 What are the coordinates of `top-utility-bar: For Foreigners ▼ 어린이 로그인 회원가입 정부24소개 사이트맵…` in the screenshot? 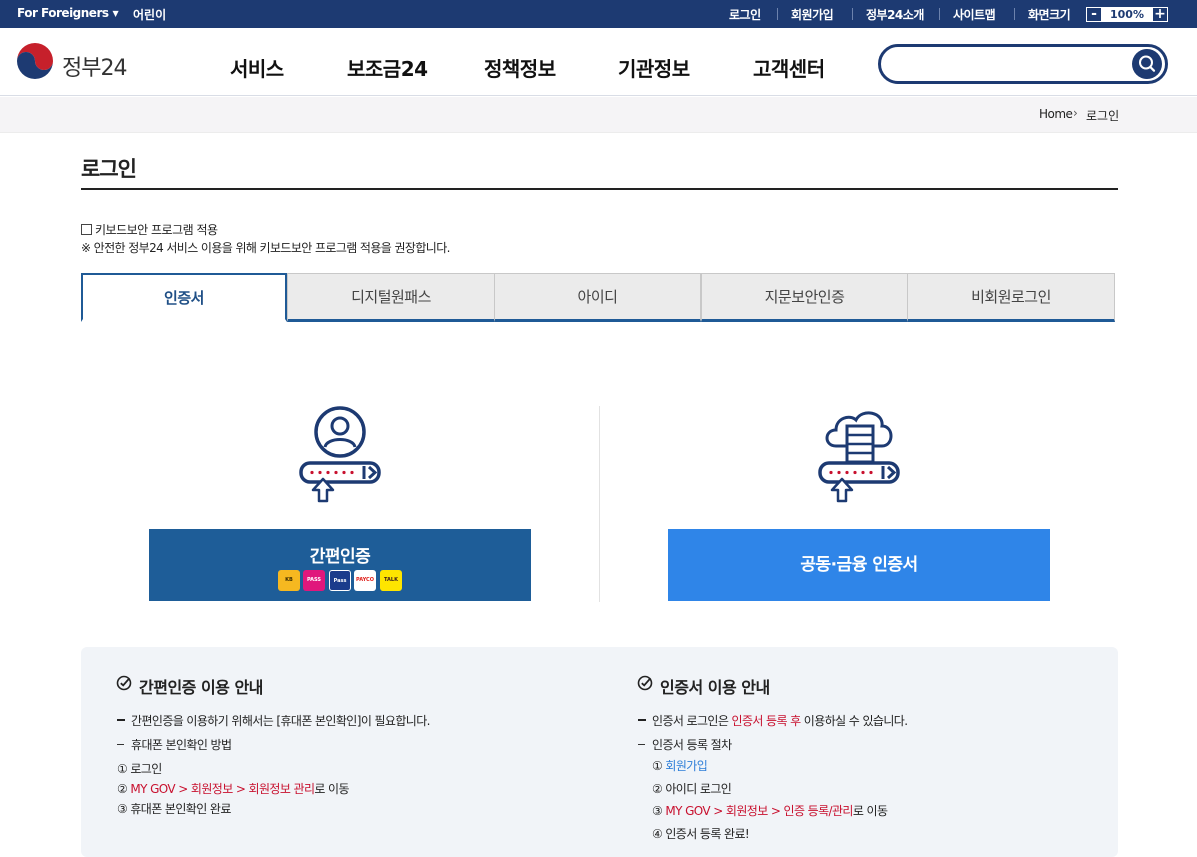 It's located at (598, 14).